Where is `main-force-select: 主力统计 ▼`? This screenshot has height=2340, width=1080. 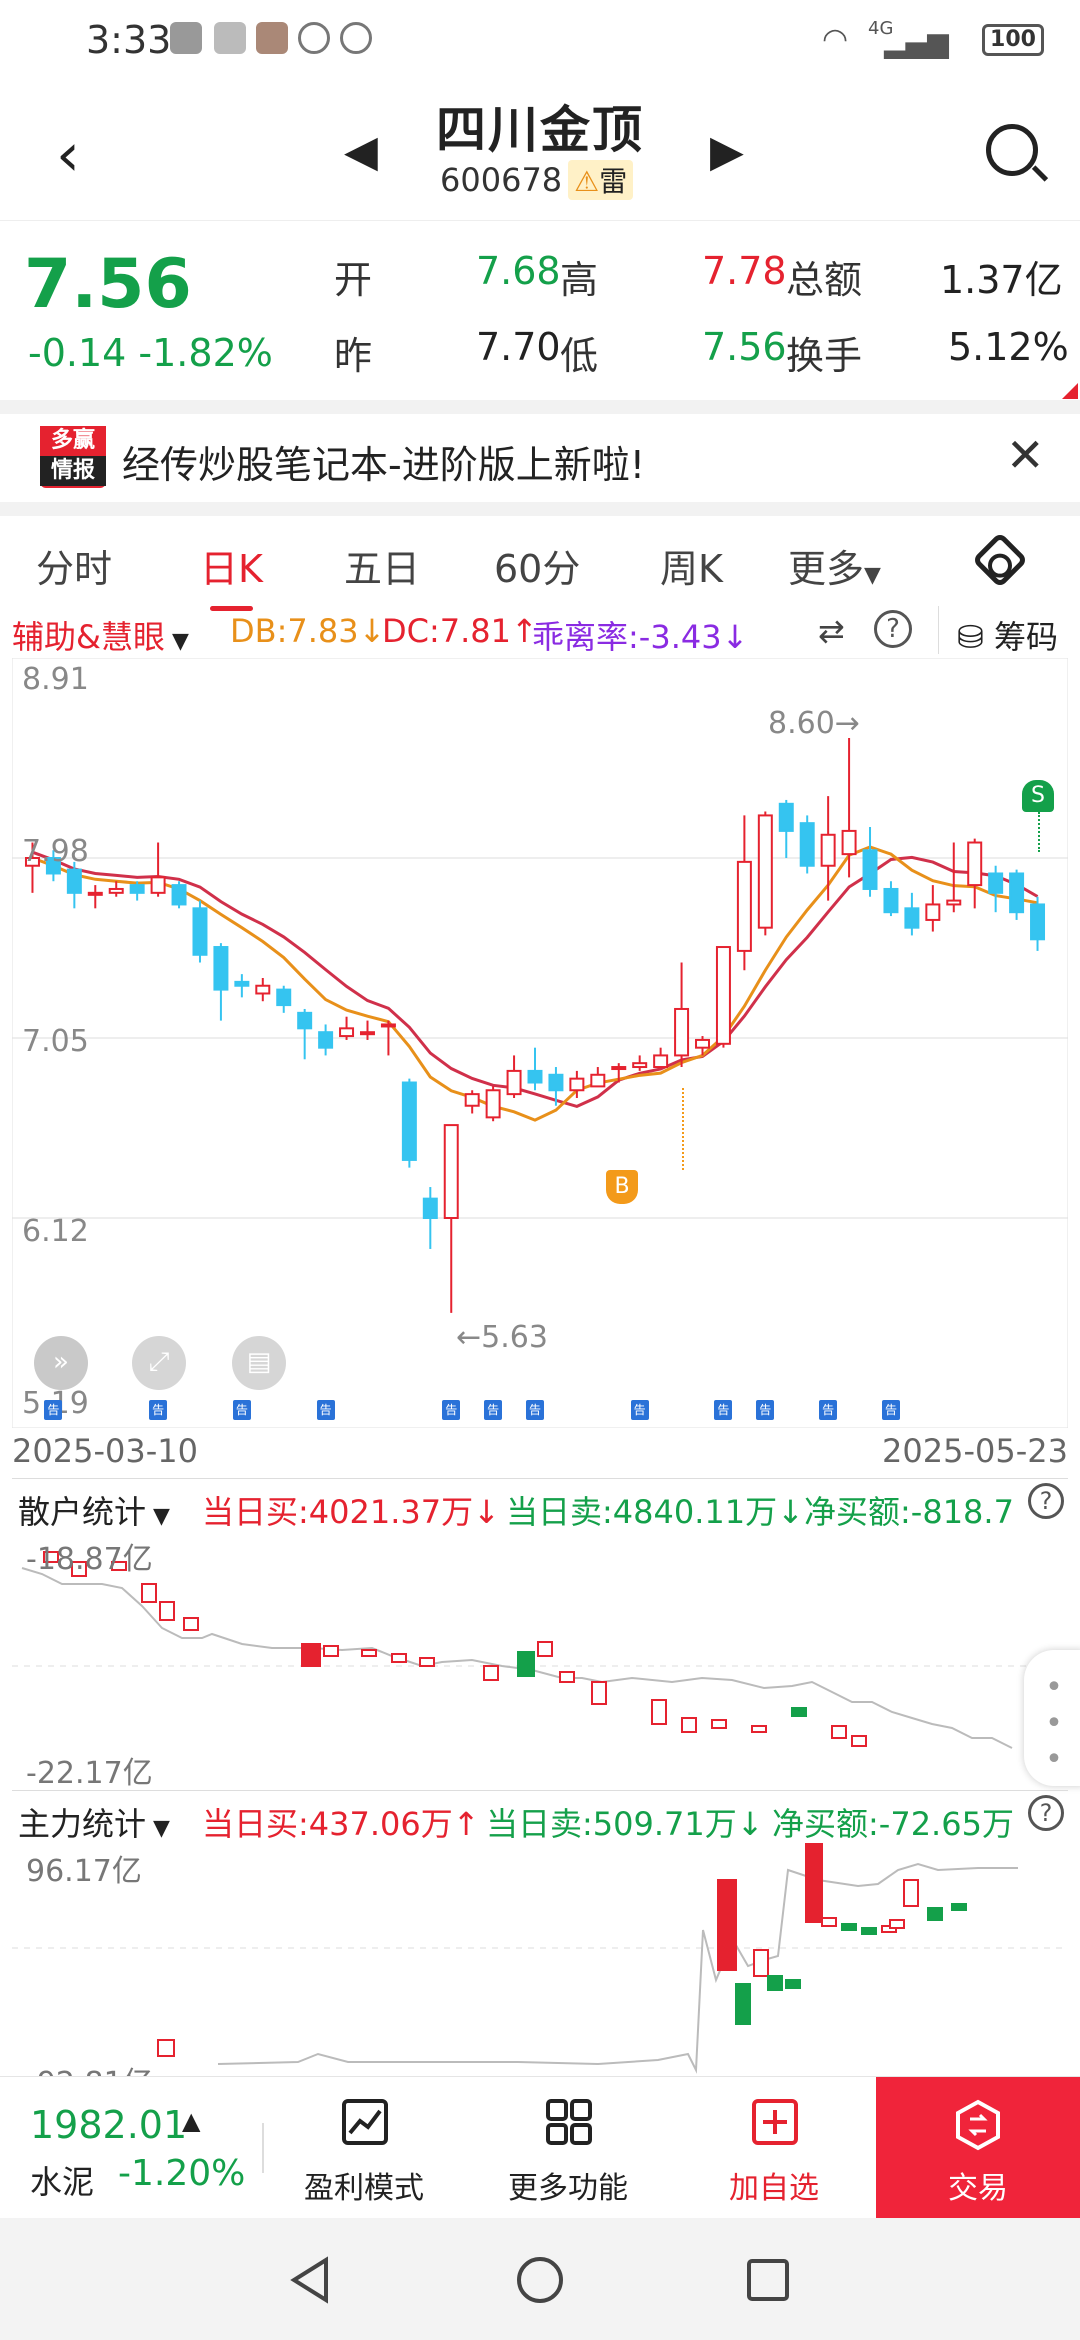
main-force-select: 主力统计 ▼ is located at coordinates (94, 1822).